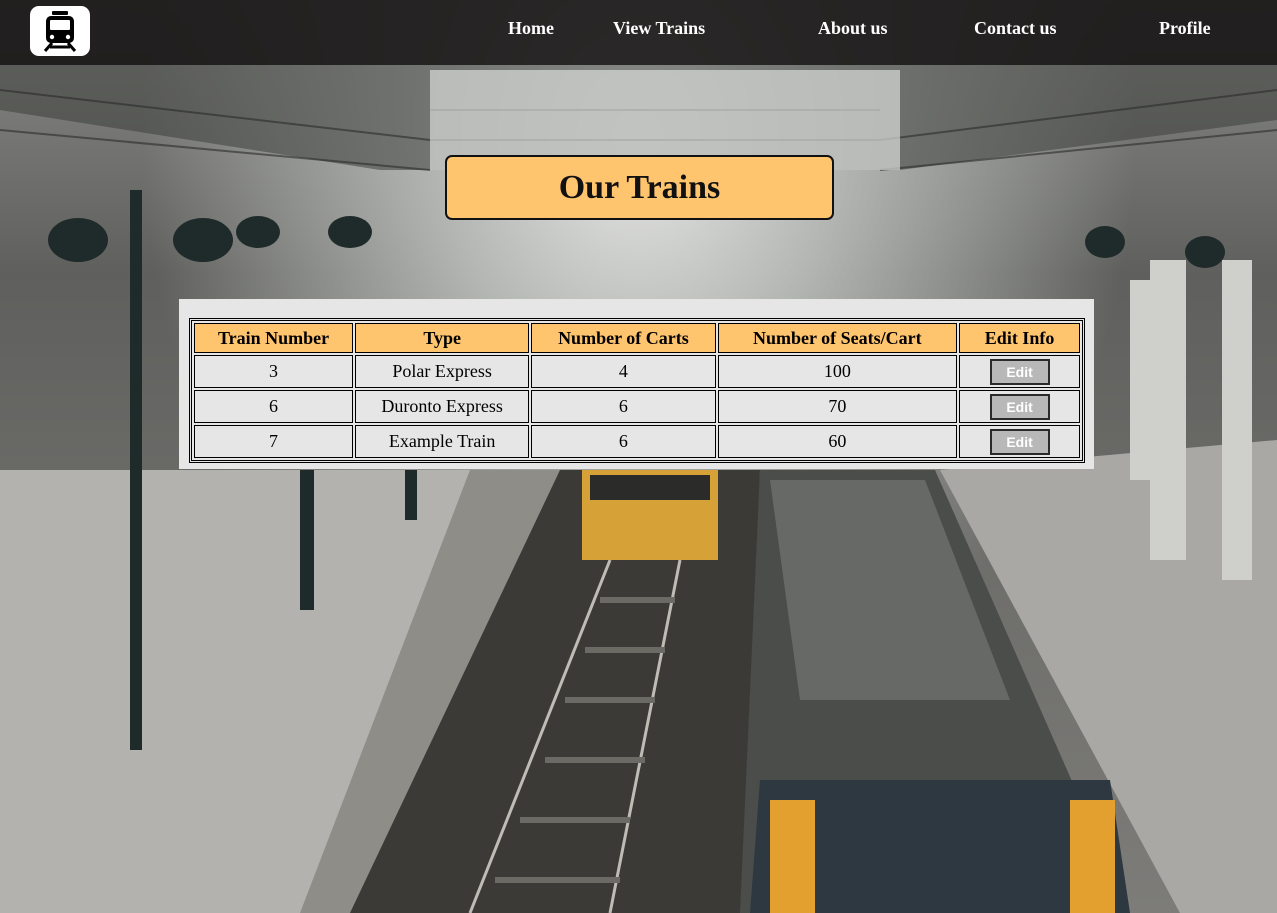 This screenshot has height=913, width=1277. What do you see at coordinates (442, 338) in the screenshot?
I see `header-type: Type` at bounding box center [442, 338].